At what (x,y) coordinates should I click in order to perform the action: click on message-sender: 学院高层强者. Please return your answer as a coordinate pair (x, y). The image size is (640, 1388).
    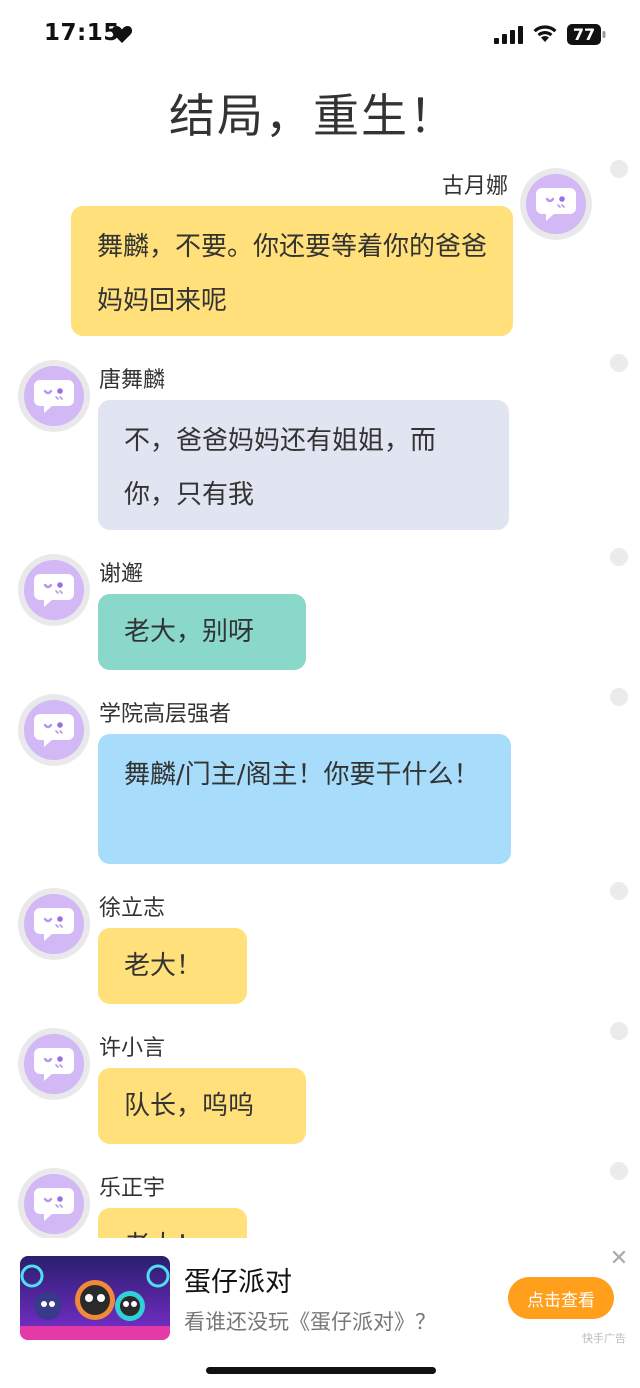
    Looking at the image, I should click on (165, 714).